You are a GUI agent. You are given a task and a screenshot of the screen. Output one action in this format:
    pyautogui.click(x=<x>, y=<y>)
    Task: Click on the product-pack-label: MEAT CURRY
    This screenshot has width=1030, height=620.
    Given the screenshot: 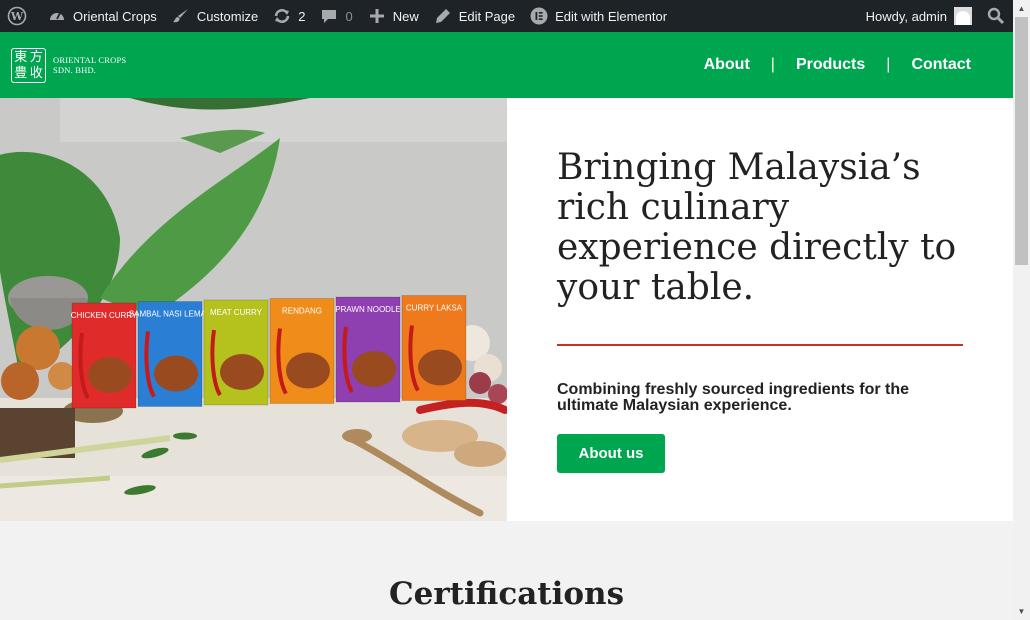 What is the action you would take?
    pyautogui.click(x=236, y=312)
    